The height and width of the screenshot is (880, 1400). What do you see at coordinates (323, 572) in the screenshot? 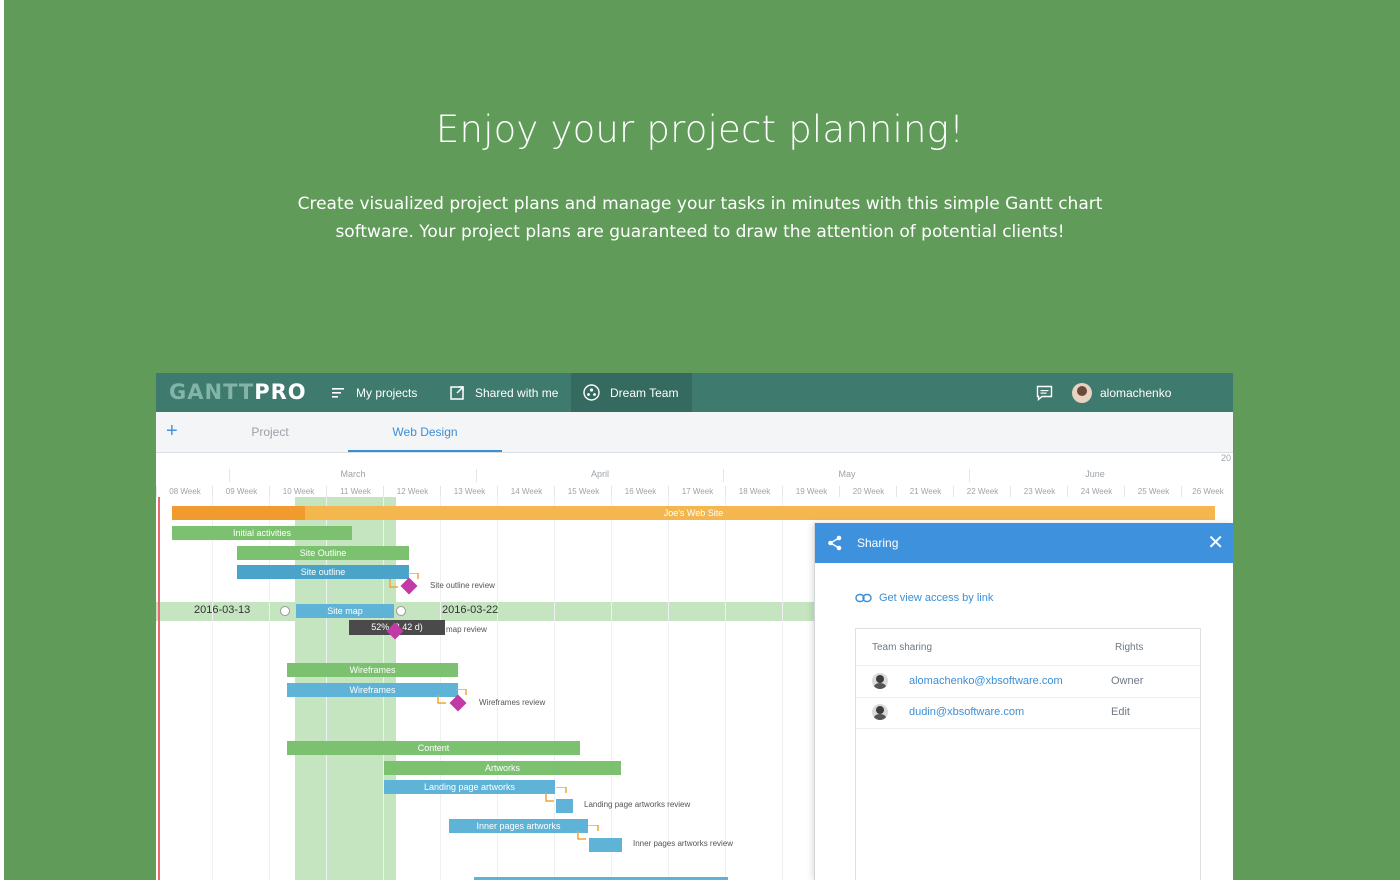
I see `task-bar: Site outline` at bounding box center [323, 572].